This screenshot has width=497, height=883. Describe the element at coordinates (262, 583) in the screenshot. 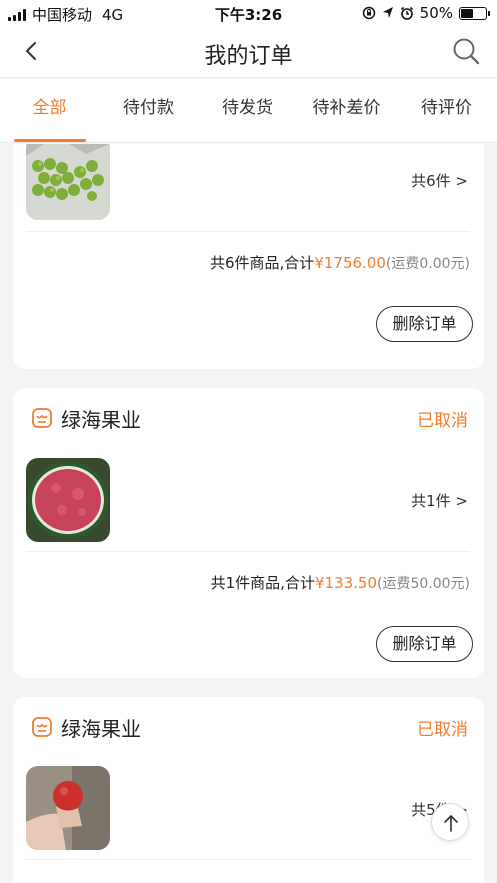

I see `summary-prefix: 共1件商品,合计` at that location.